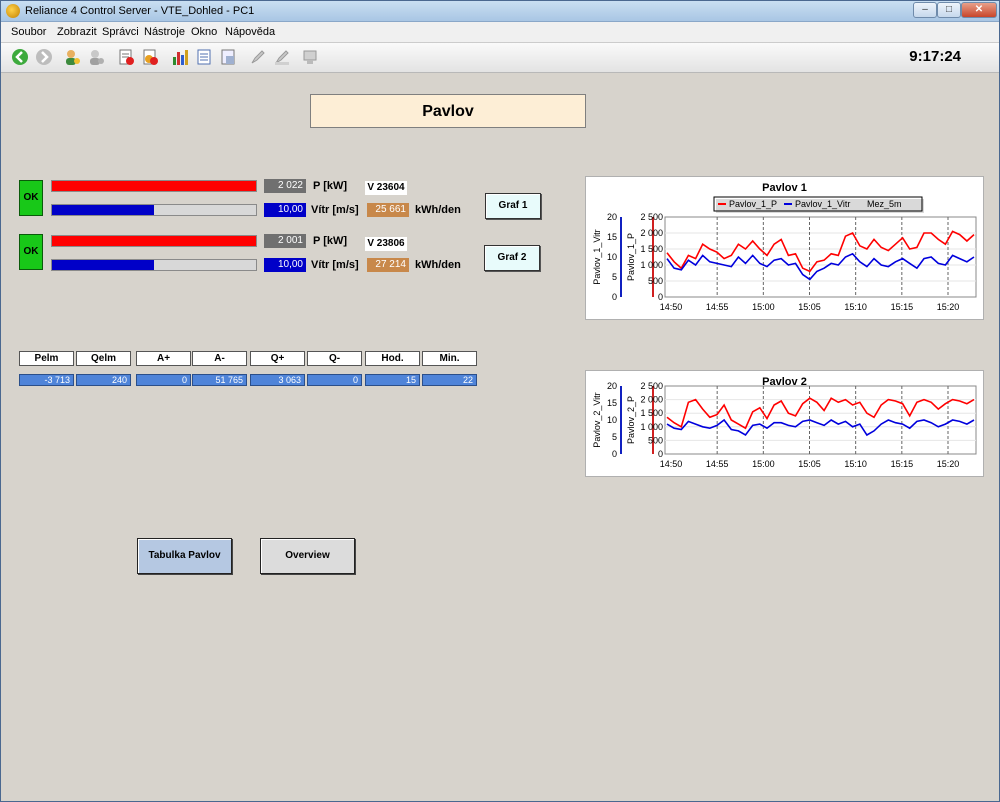  What do you see at coordinates (250, 32) in the screenshot?
I see `menu-napoveda: Nápověda` at bounding box center [250, 32].